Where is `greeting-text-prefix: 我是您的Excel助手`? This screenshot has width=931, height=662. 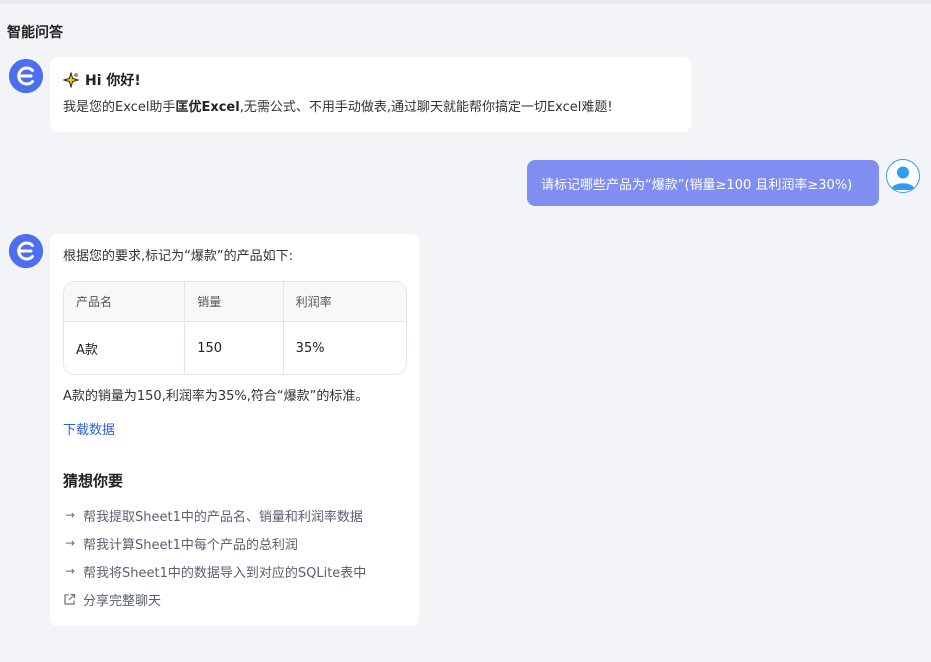
greeting-text-prefix: 我是您的Excel助手 is located at coordinates (119, 107).